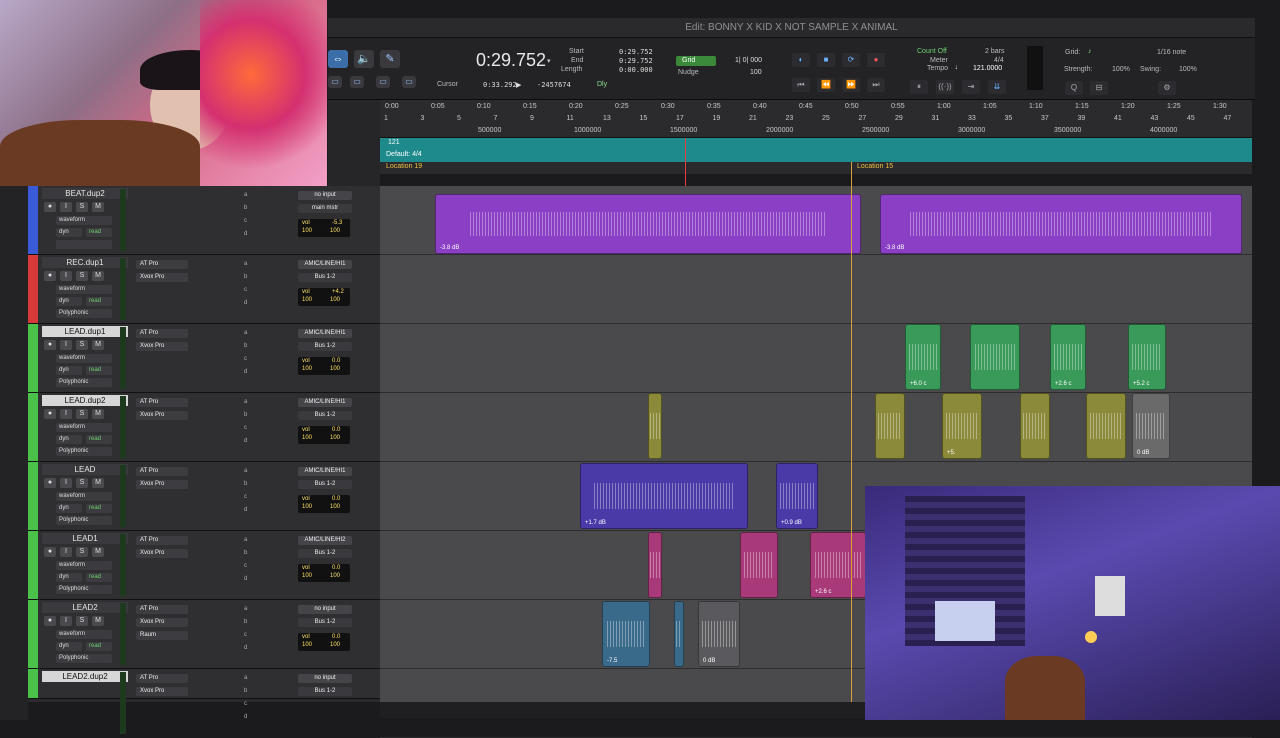 The height and width of the screenshot is (738, 1280). I want to click on length-value: 0:00.000, so click(636, 70).